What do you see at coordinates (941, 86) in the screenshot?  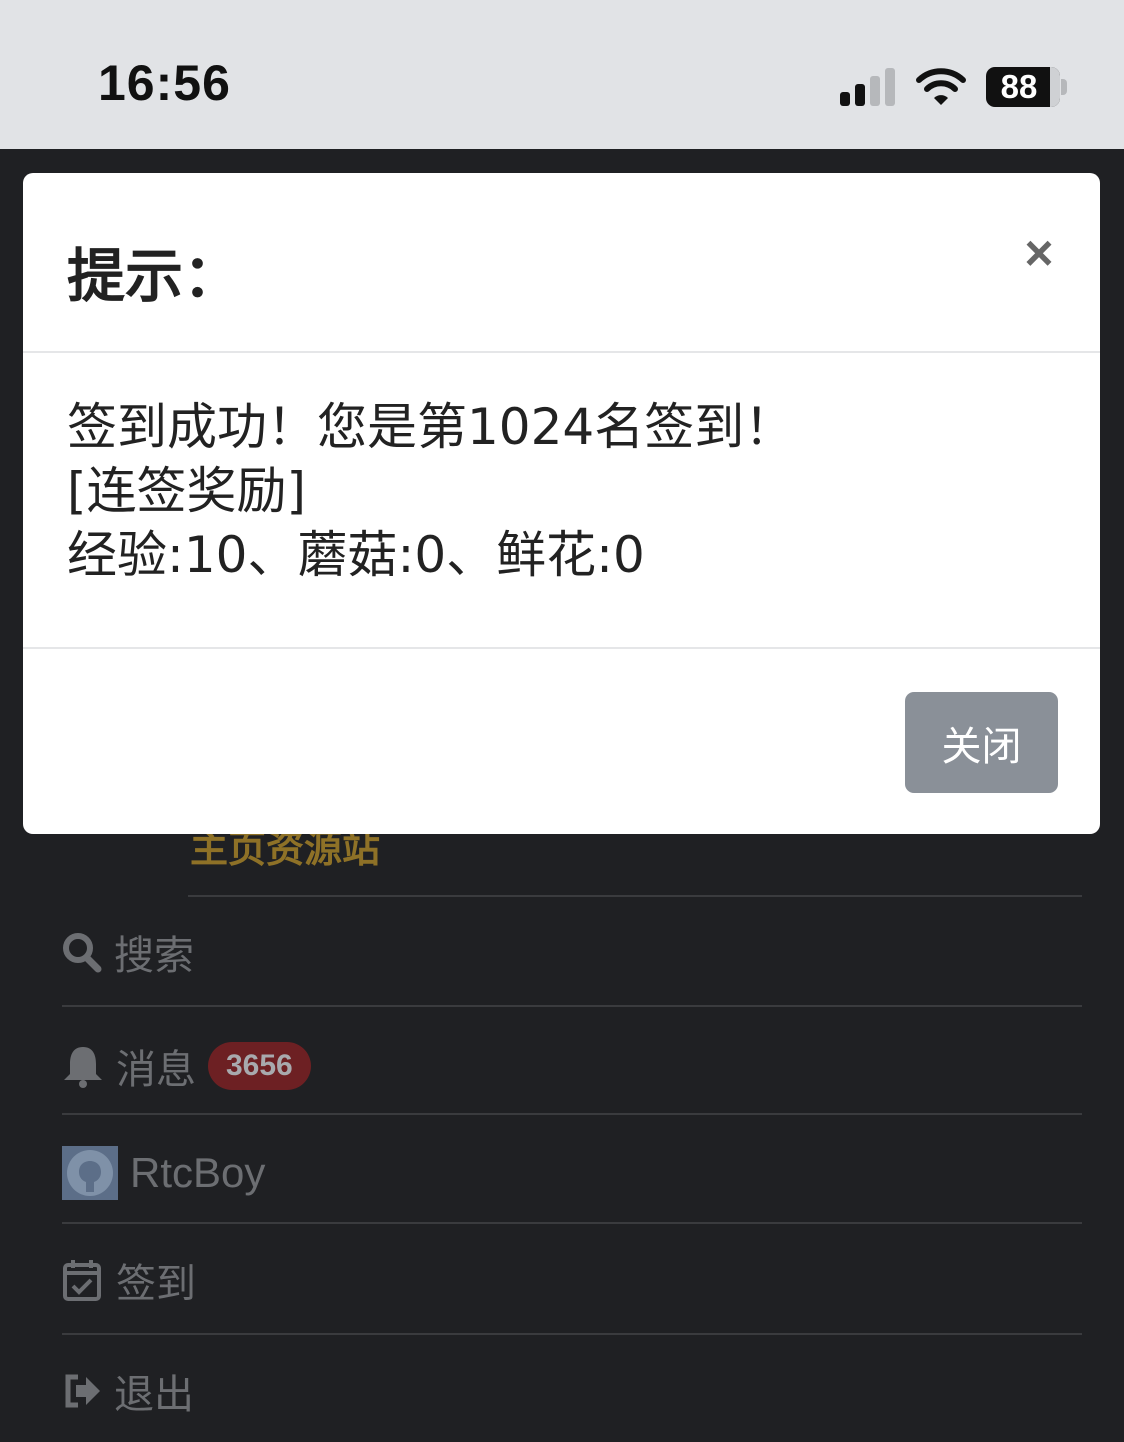 I see `wifi-icon` at bounding box center [941, 86].